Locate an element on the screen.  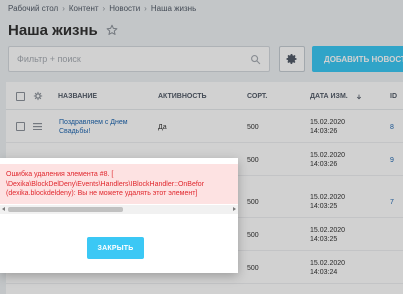
scroll-right-arrow-icon is located at coordinates (234, 209).